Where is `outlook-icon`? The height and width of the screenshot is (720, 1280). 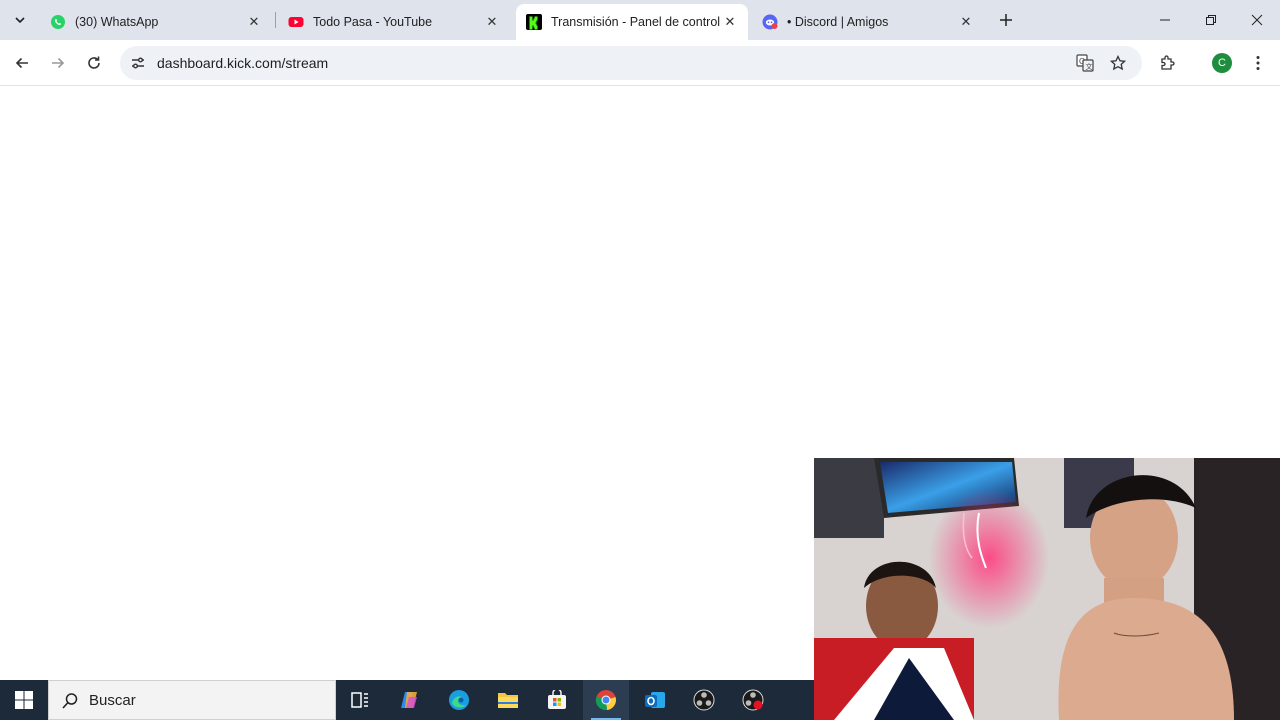
outlook-icon is located at coordinates (655, 700).